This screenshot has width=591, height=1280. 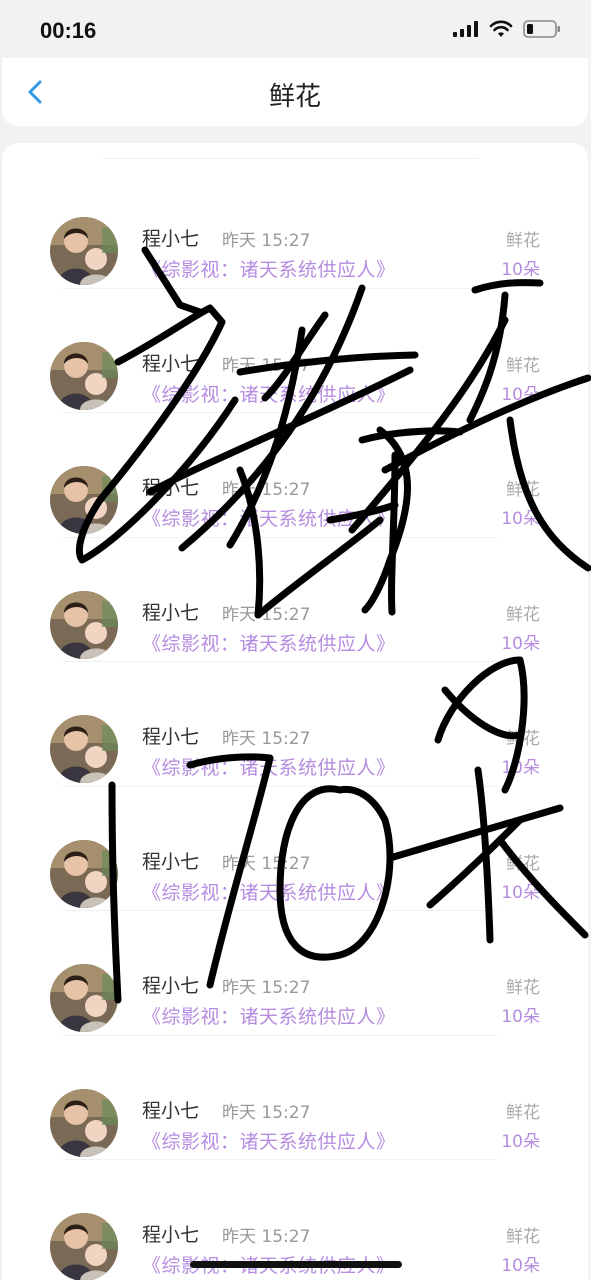 What do you see at coordinates (501, 28) in the screenshot?
I see `wifi-icon` at bounding box center [501, 28].